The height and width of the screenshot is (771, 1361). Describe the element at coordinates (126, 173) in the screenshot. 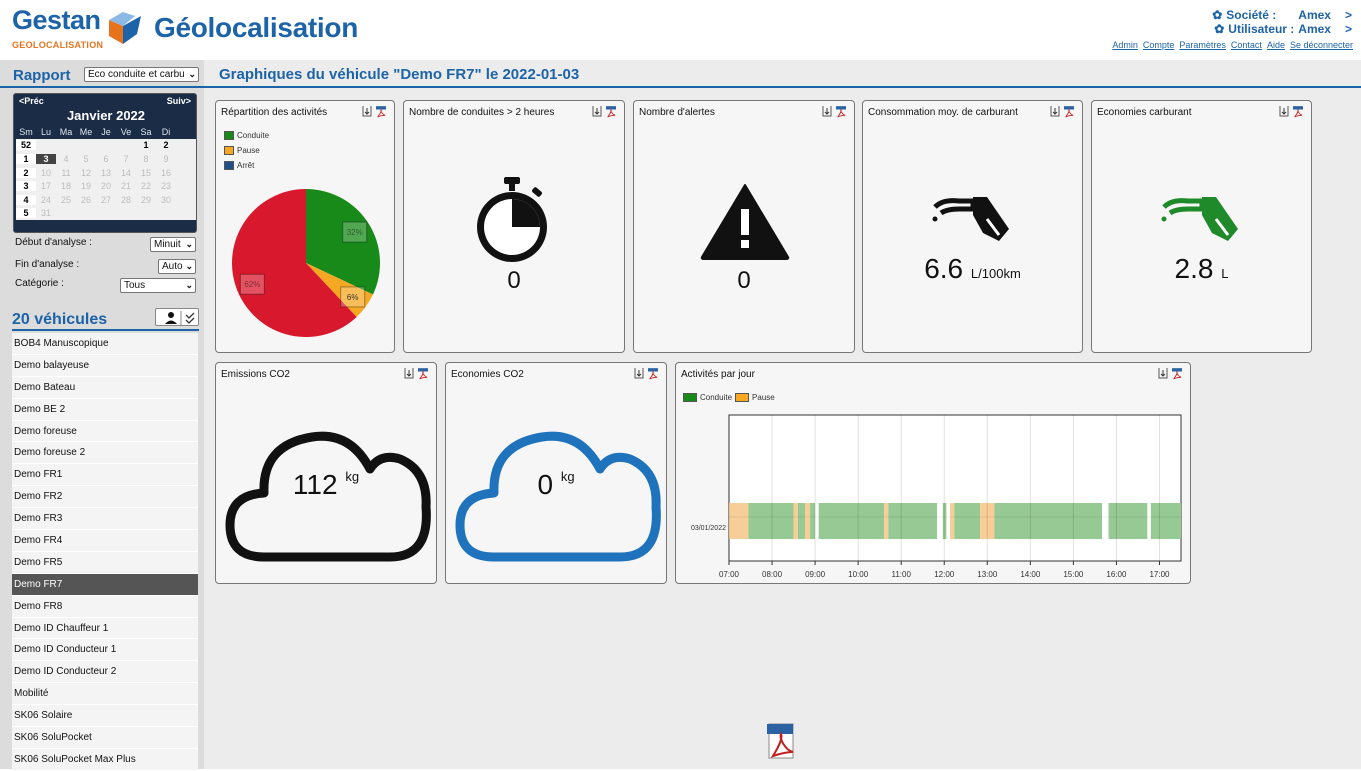

I see `calendar-day: 14` at that location.